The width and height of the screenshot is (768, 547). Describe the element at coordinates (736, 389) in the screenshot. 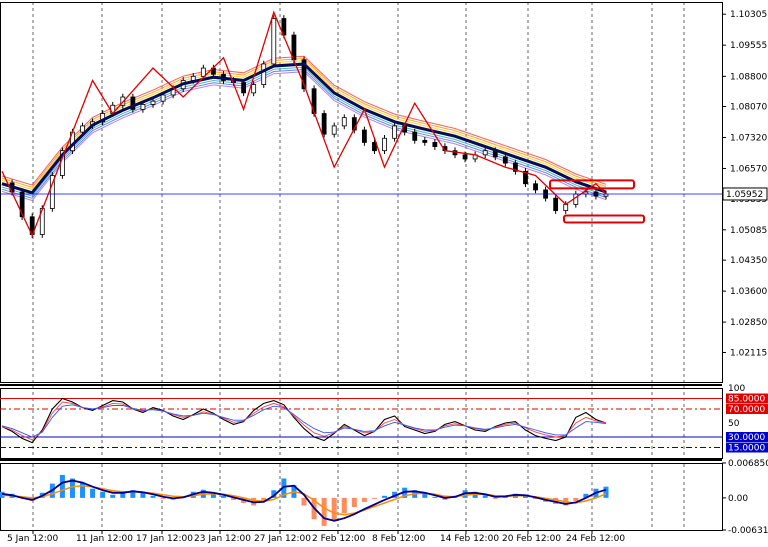

I see `oscillator-tick-label: 100` at that location.